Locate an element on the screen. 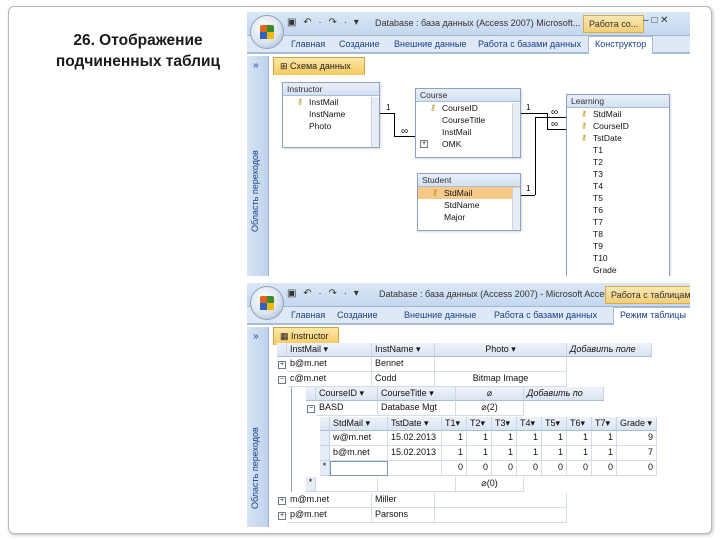  column-header-t5: T5▾ is located at coordinates (554, 424).